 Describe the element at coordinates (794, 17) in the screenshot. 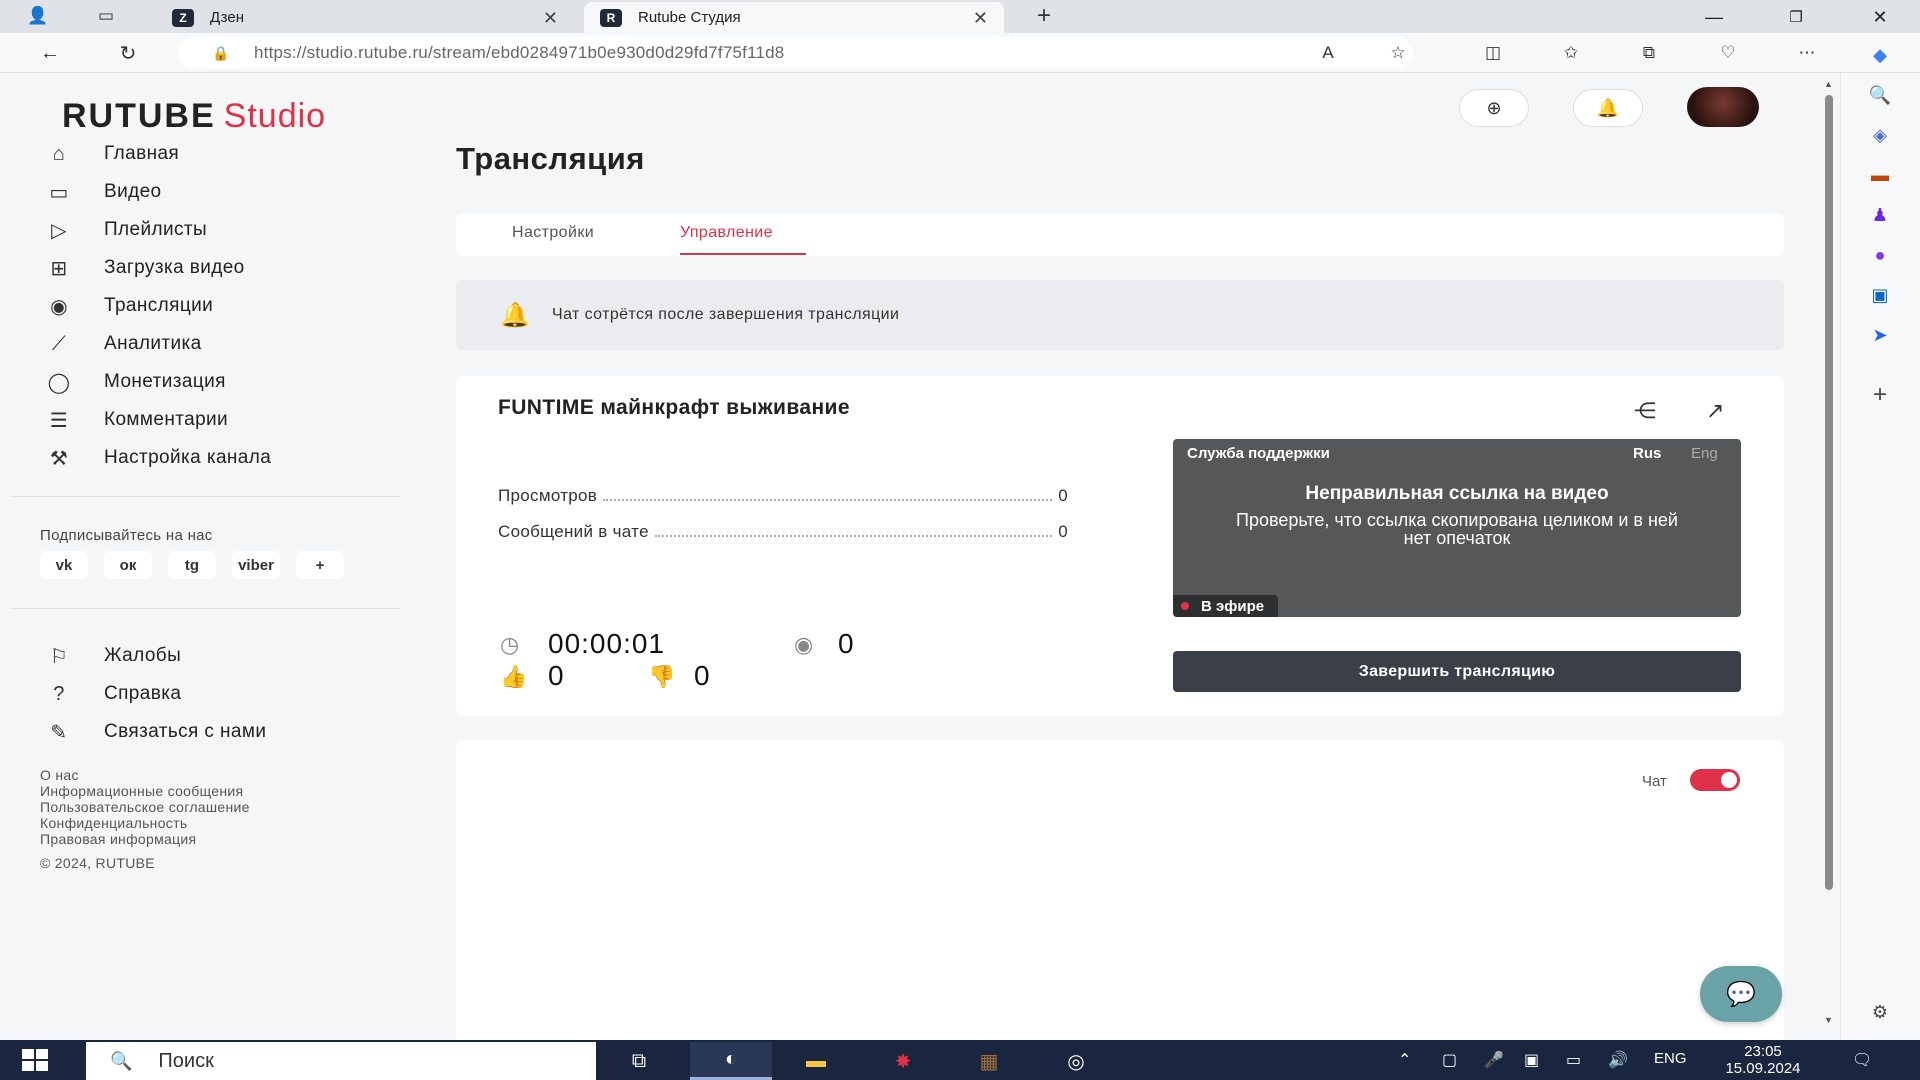

I see `tab-rutube-studio: R Rutube Студия ✕` at that location.